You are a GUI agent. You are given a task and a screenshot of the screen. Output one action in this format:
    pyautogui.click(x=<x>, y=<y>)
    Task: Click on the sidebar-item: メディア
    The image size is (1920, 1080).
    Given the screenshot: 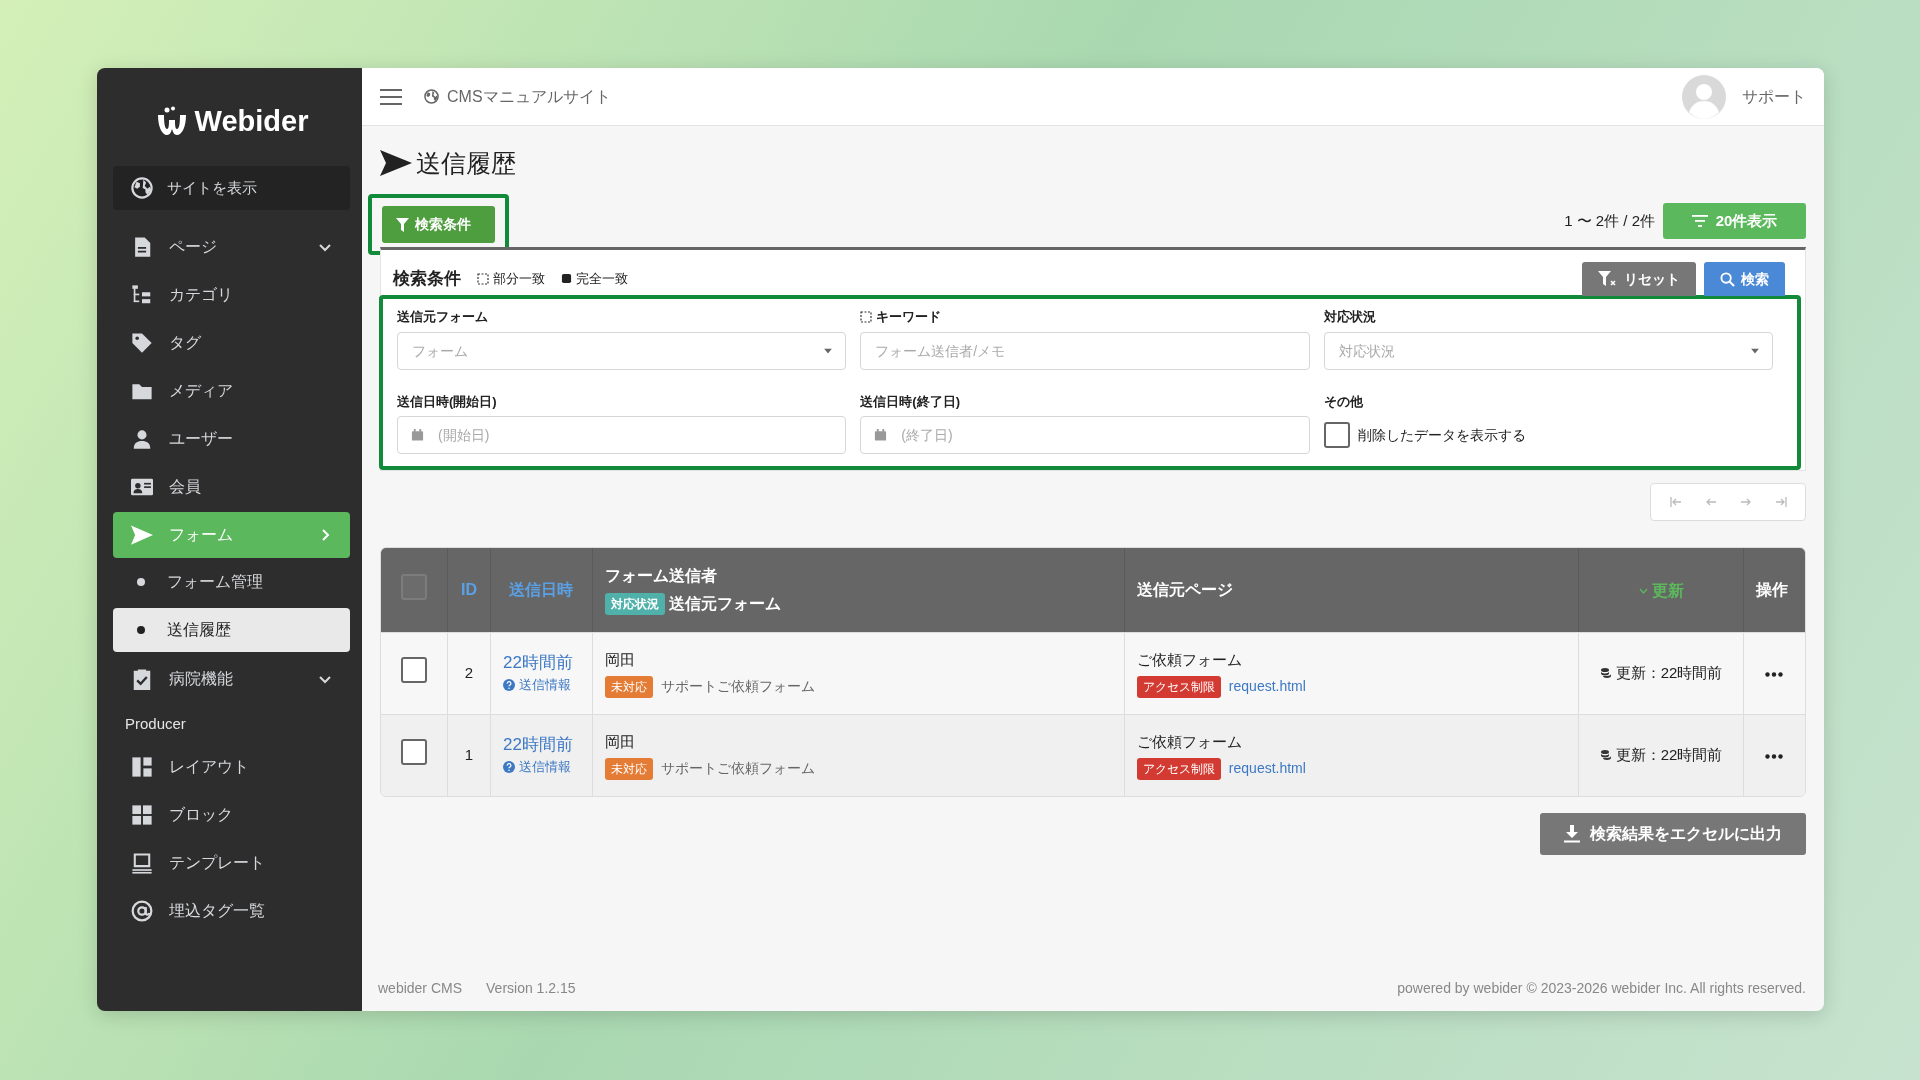 What is the action you would take?
    pyautogui.click(x=231, y=391)
    